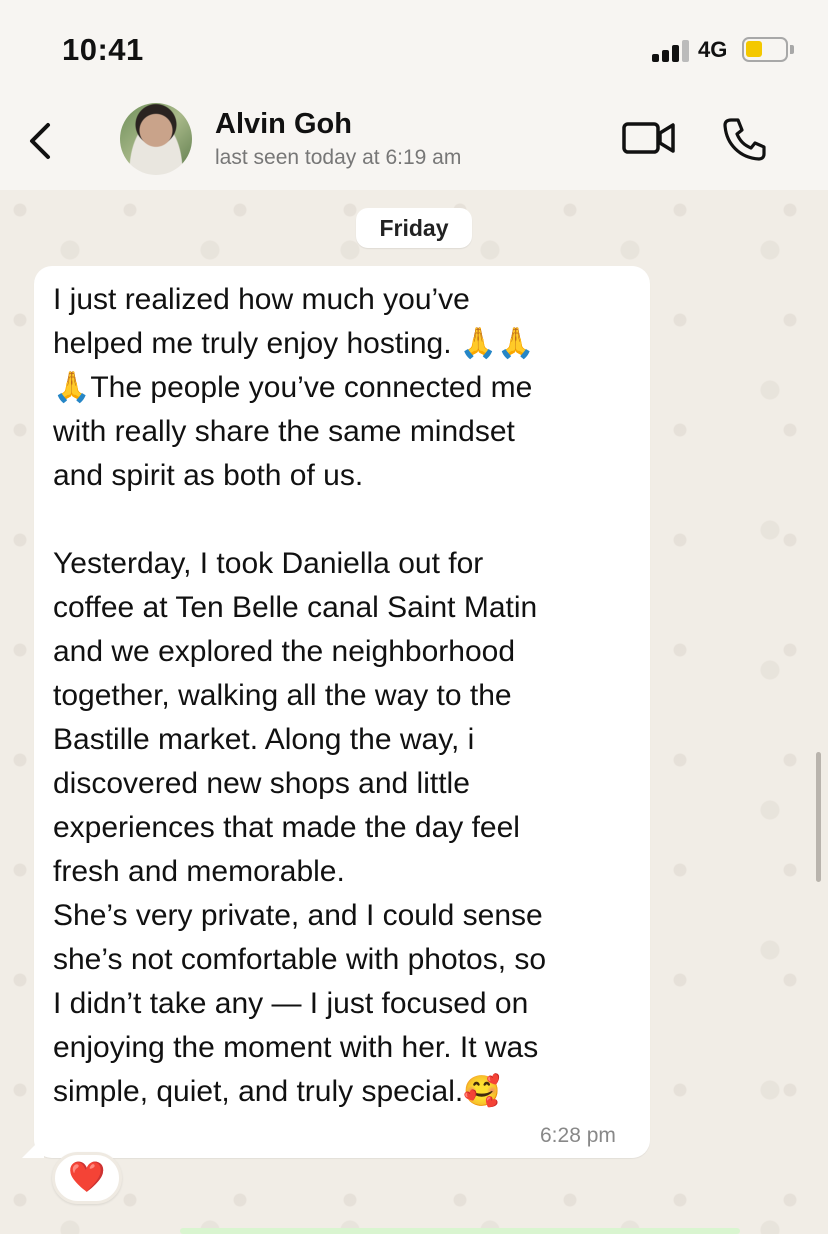 The width and height of the screenshot is (828, 1234). What do you see at coordinates (283, 124) in the screenshot?
I see `contact-name: Alvin Goh` at bounding box center [283, 124].